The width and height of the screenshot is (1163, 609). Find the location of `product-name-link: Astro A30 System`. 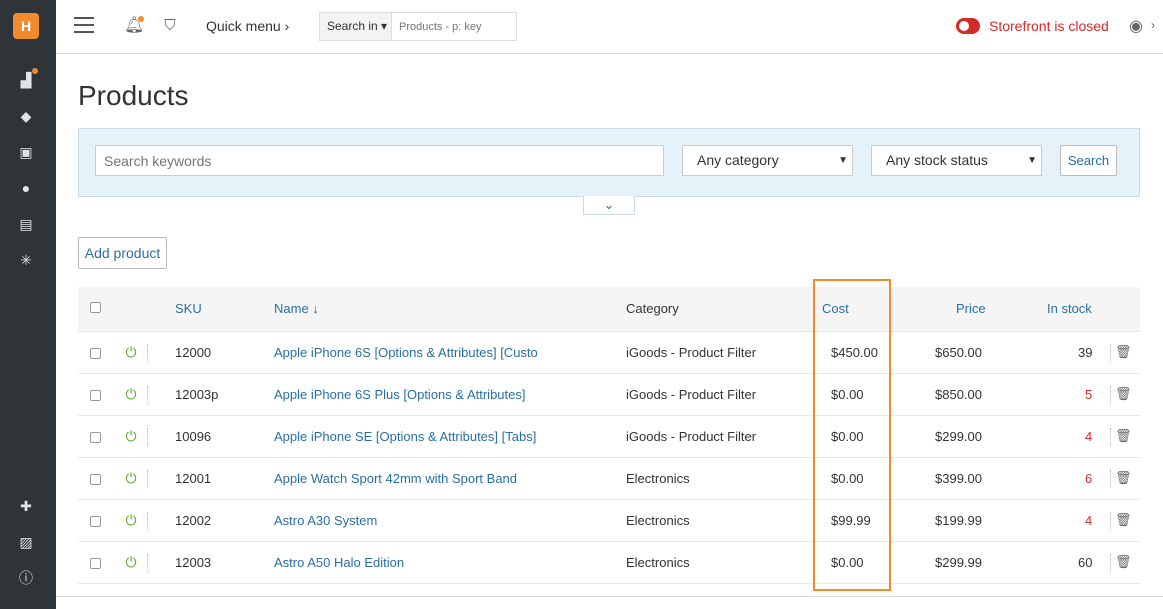

product-name-link: Astro A30 System is located at coordinates (325, 520).